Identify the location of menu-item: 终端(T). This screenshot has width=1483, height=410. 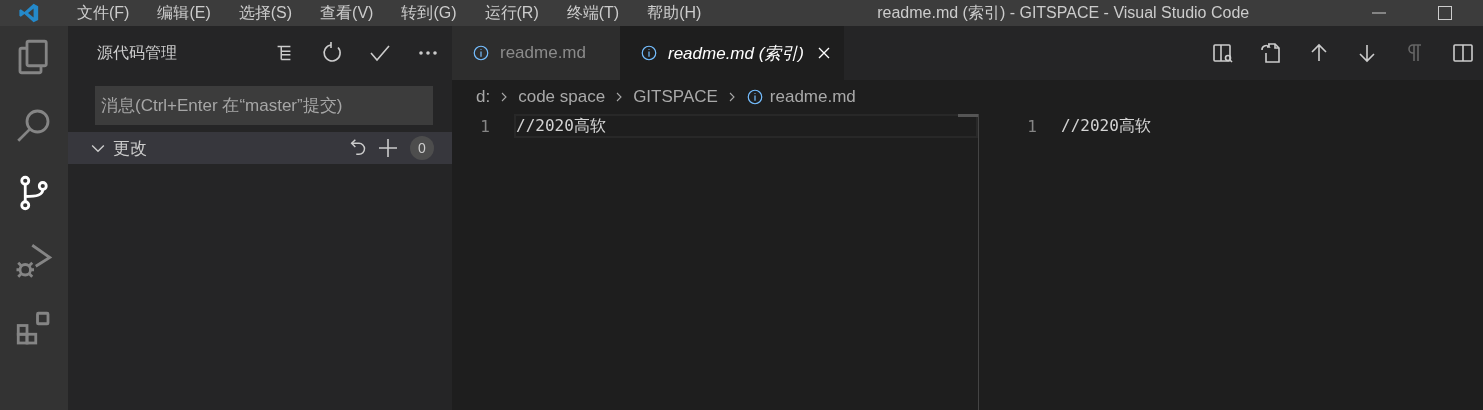
(593, 13).